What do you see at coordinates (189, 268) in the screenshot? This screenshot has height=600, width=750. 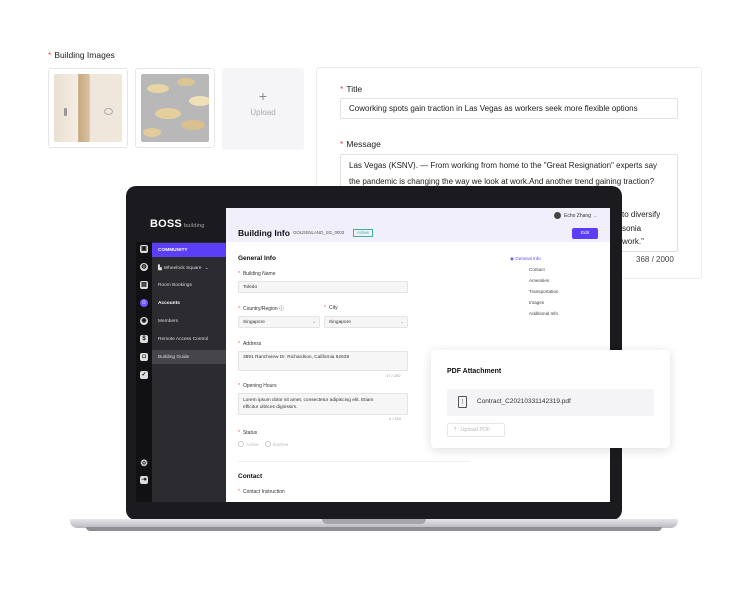 I see `sidebar-item-wheelock-square: ▙ Wheelock Square ⌄` at bounding box center [189, 268].